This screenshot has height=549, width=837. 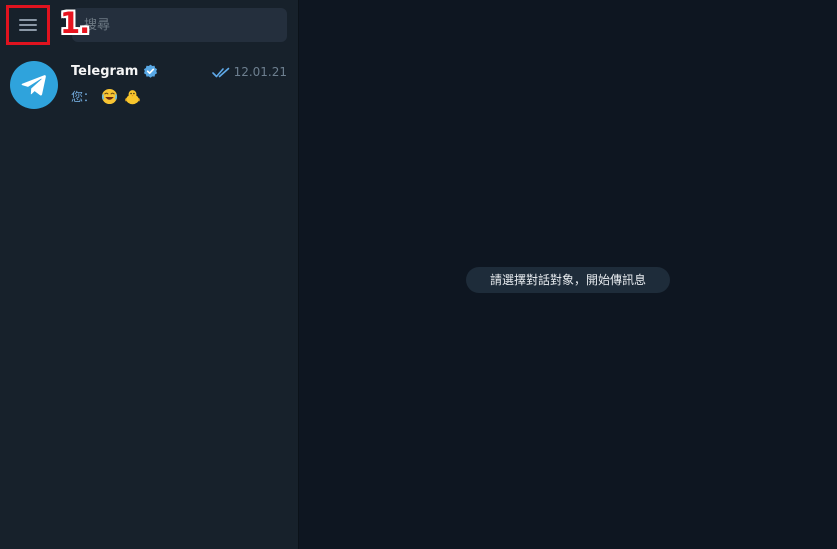 I want to click on double-check-icon, so click(x=220, y=72).